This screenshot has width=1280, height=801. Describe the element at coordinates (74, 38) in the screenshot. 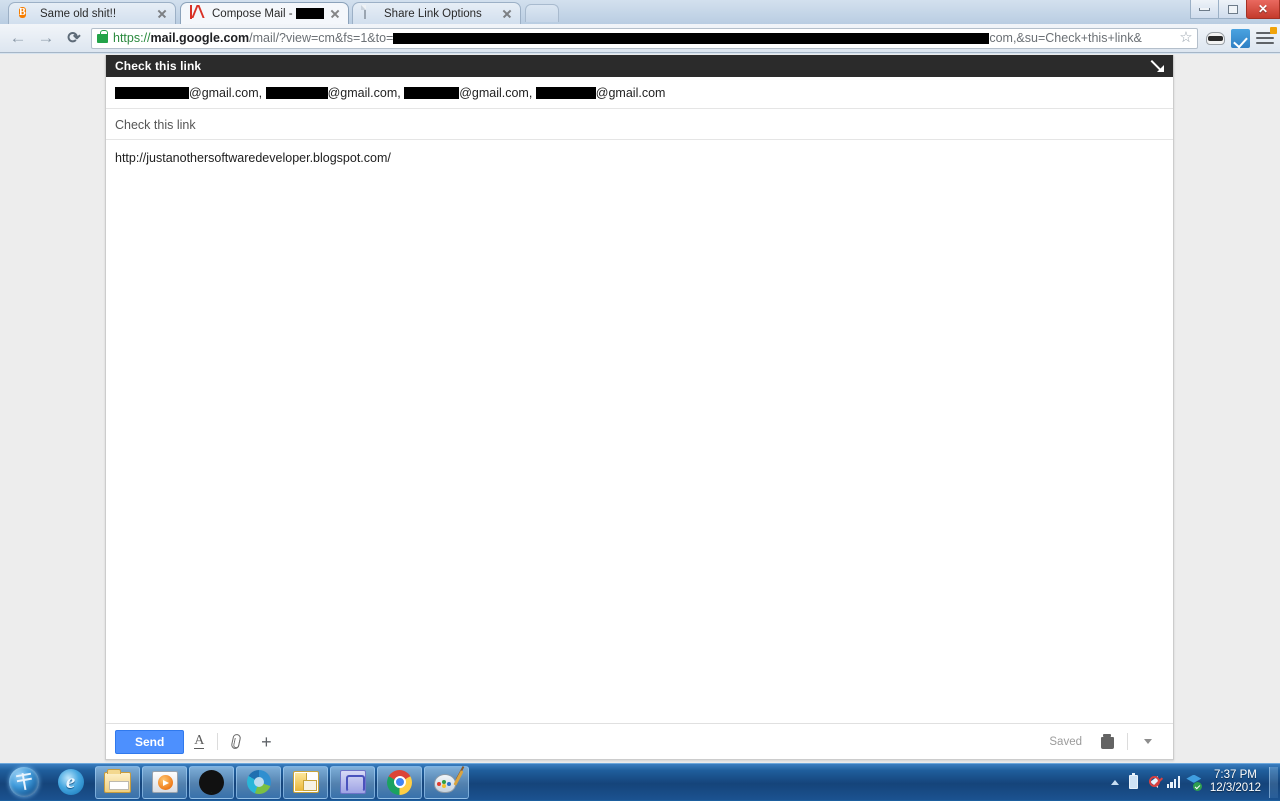

I see `reload-button: ⟳` at that location.